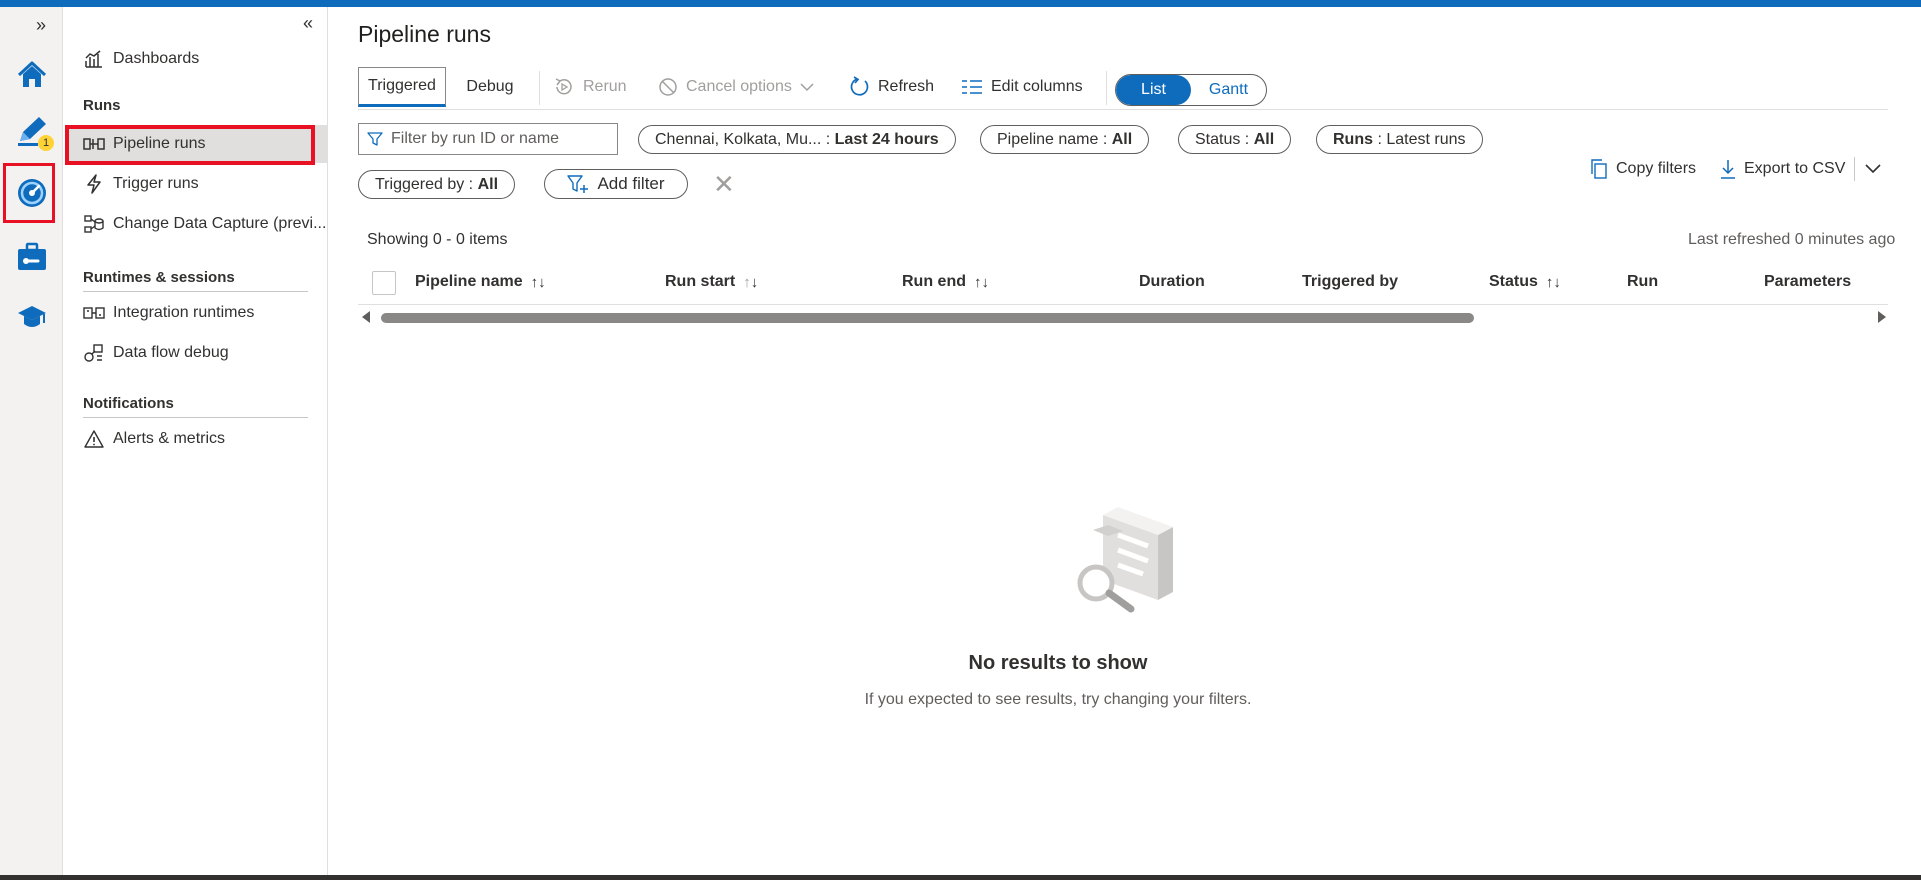  I want to click on pending-changes-badge: 1, so click(46, 143).